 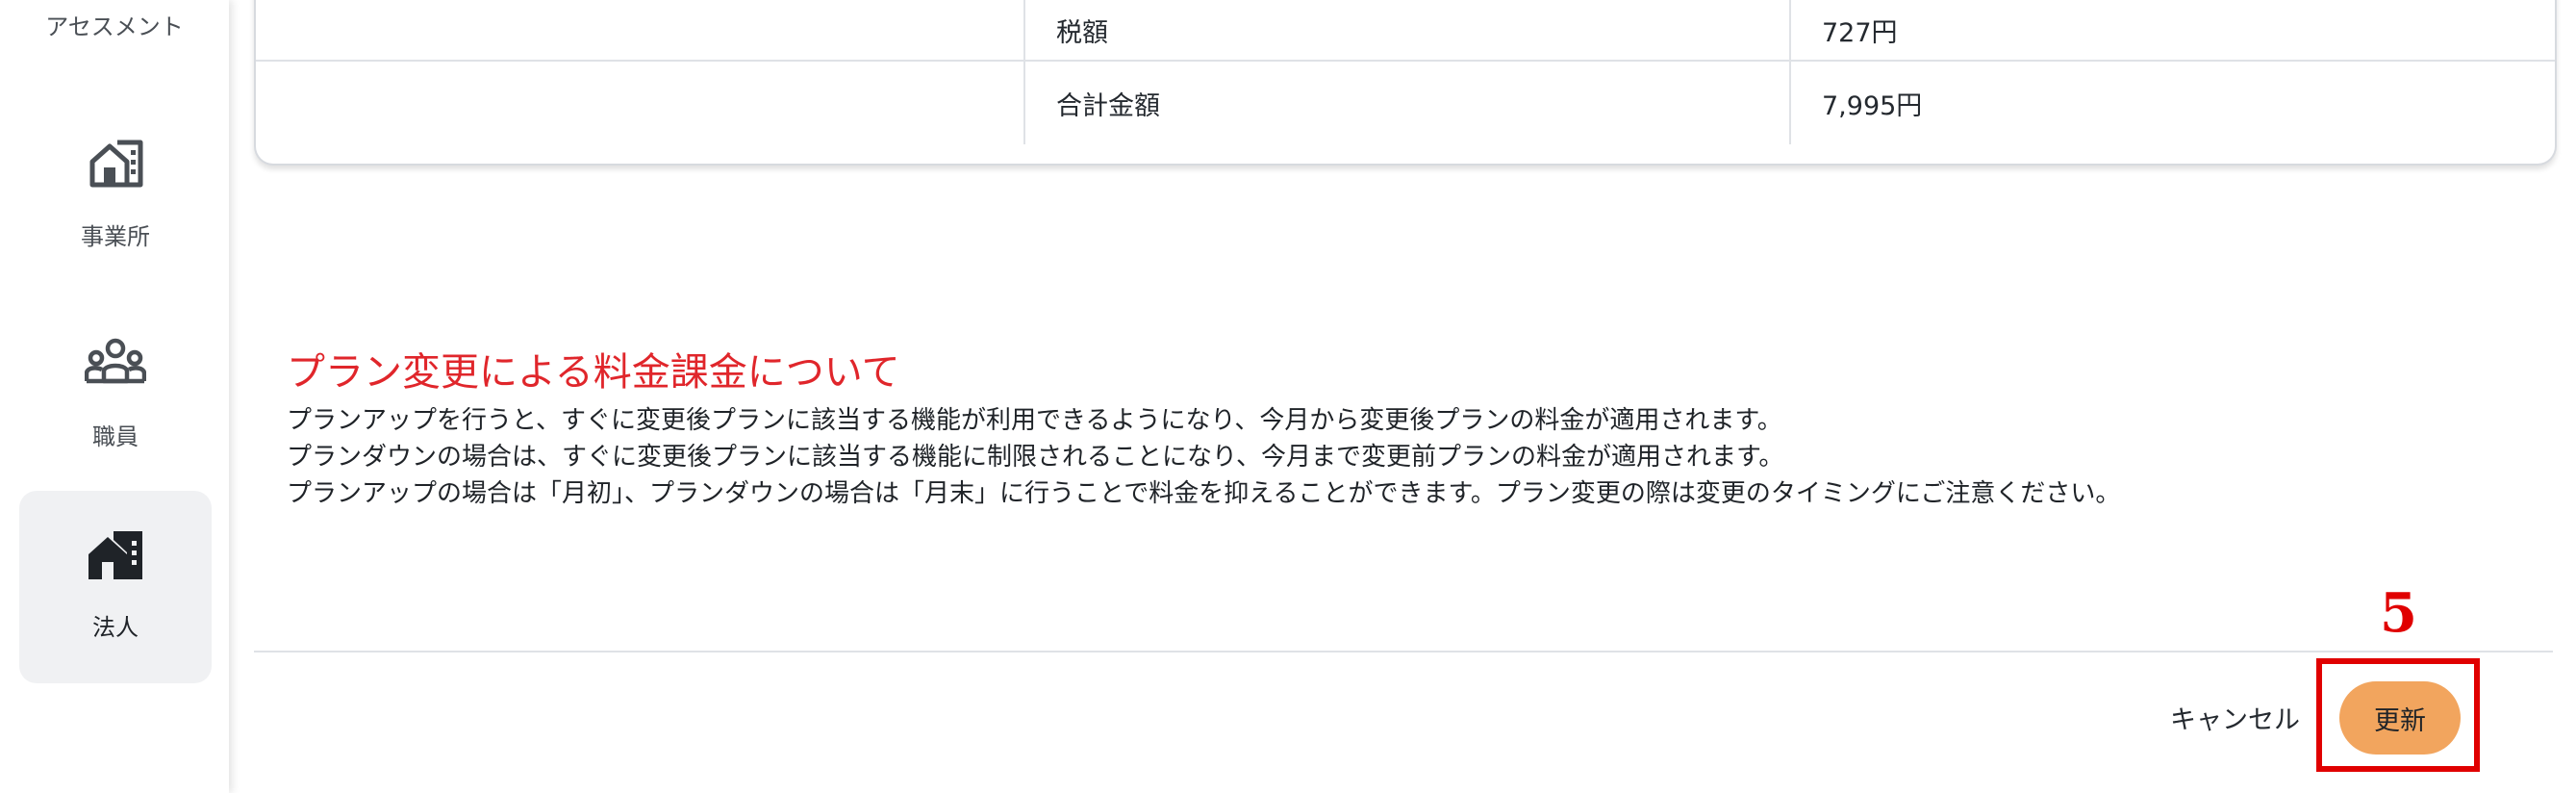 What do you see at coordinates (2400, 718) in the screenshot?
I see `update-button: 更新` at bounding box center [2400, 718].